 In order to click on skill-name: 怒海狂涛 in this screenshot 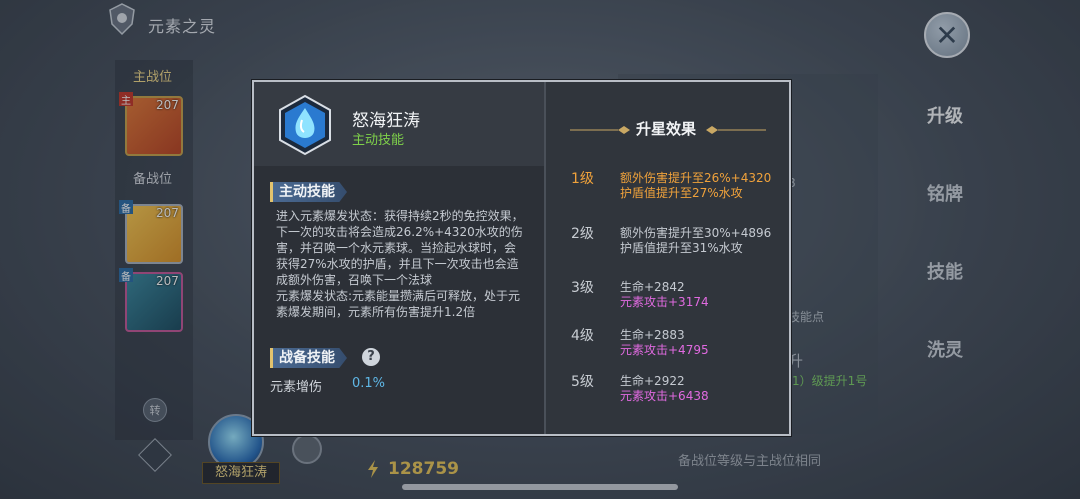, I will do `click(386, 121)`.